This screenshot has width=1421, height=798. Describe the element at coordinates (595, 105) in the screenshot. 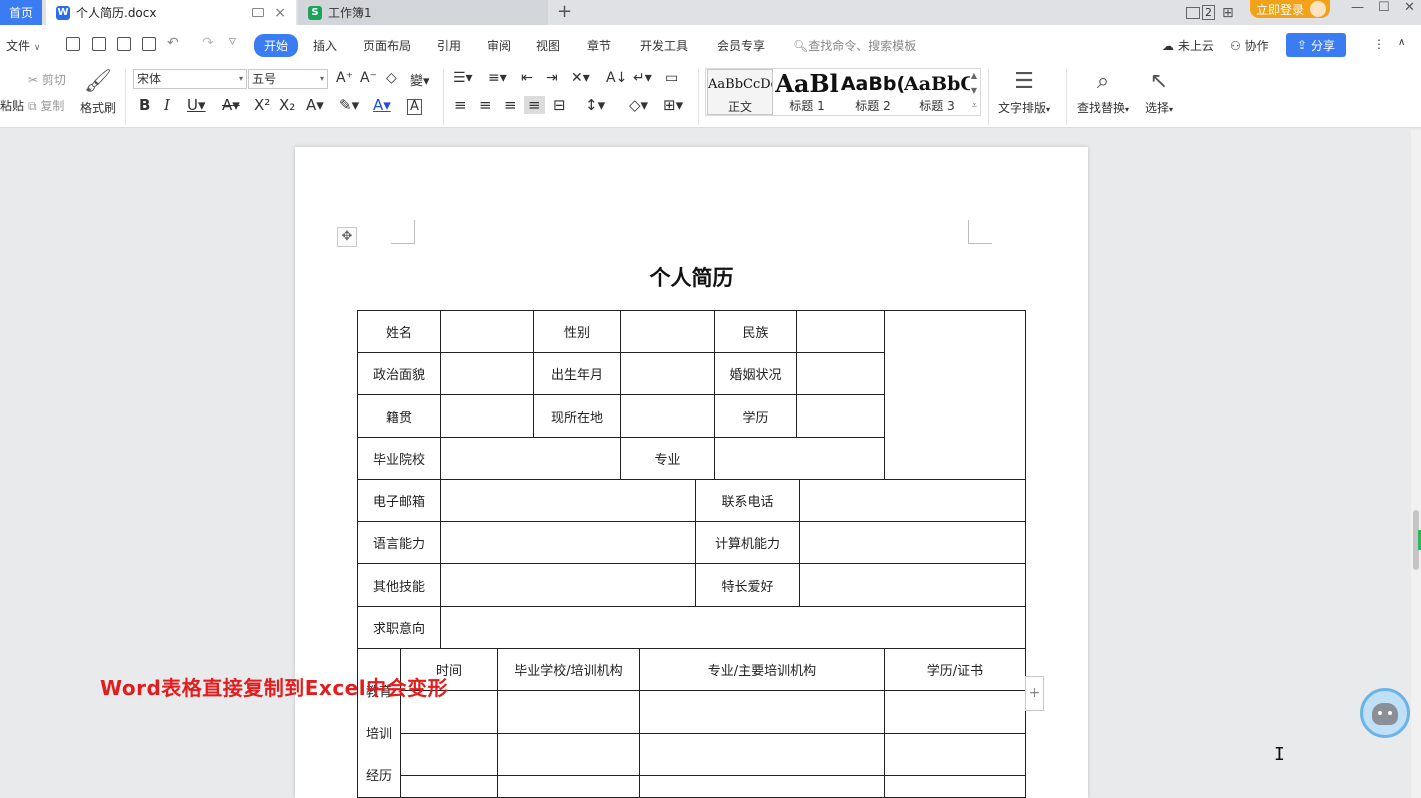

I see `line-spacing-icon: ↕▾` at that location.